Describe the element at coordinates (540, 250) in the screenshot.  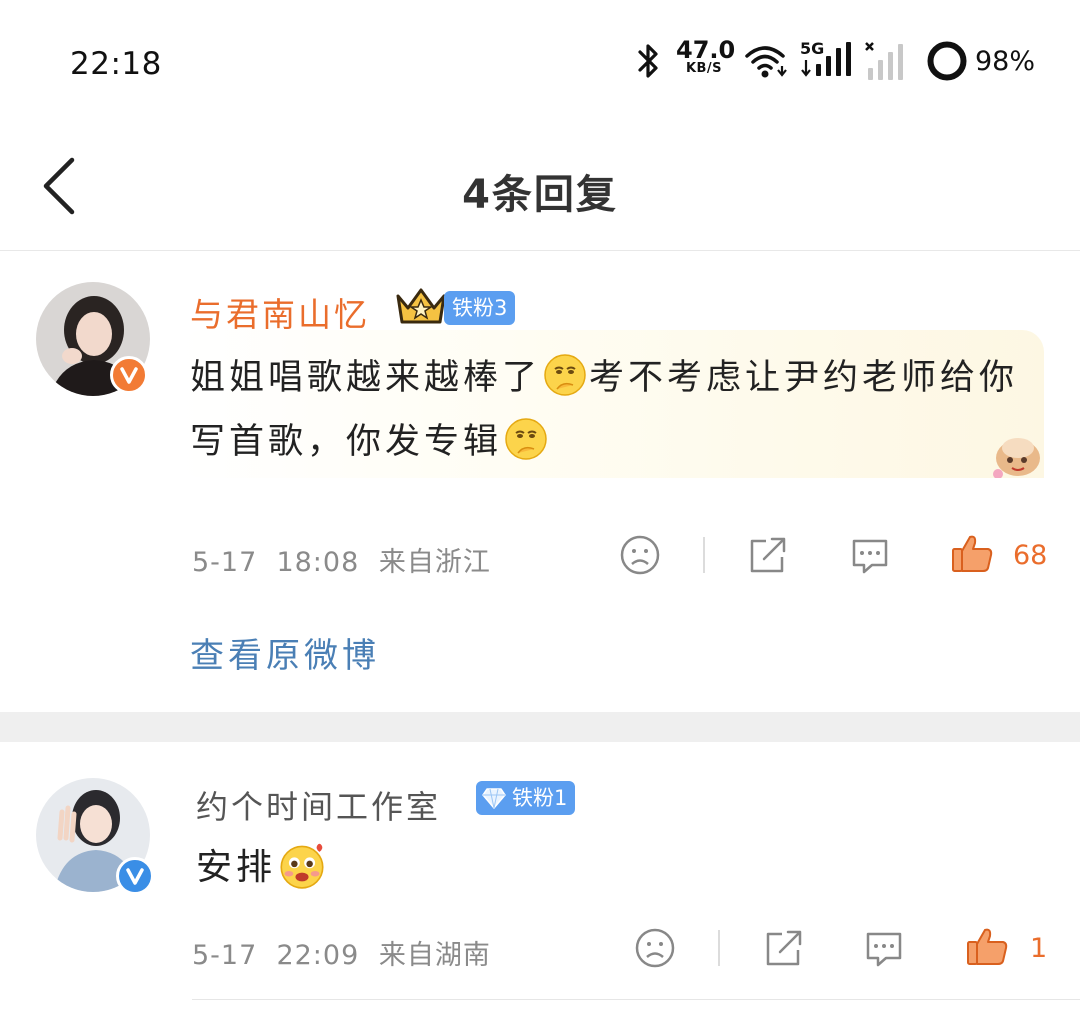
I see `header-divider` at that location.